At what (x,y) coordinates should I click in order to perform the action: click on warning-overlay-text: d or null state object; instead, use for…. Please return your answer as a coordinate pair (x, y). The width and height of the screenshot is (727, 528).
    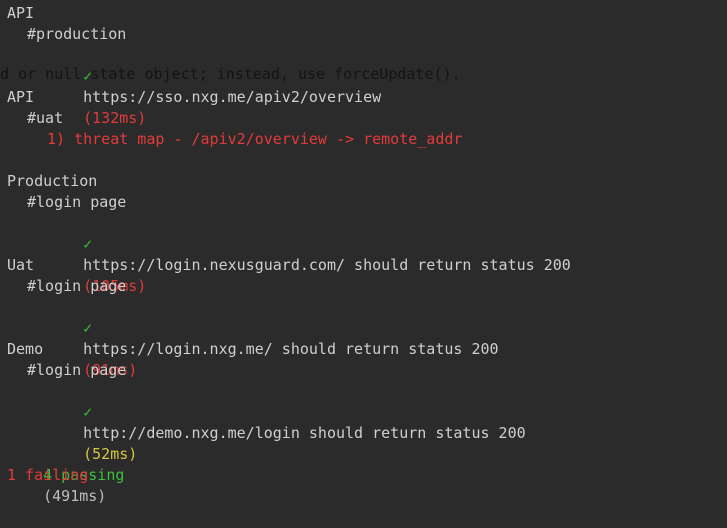
    Looking at the image, I should click on (230, 74).